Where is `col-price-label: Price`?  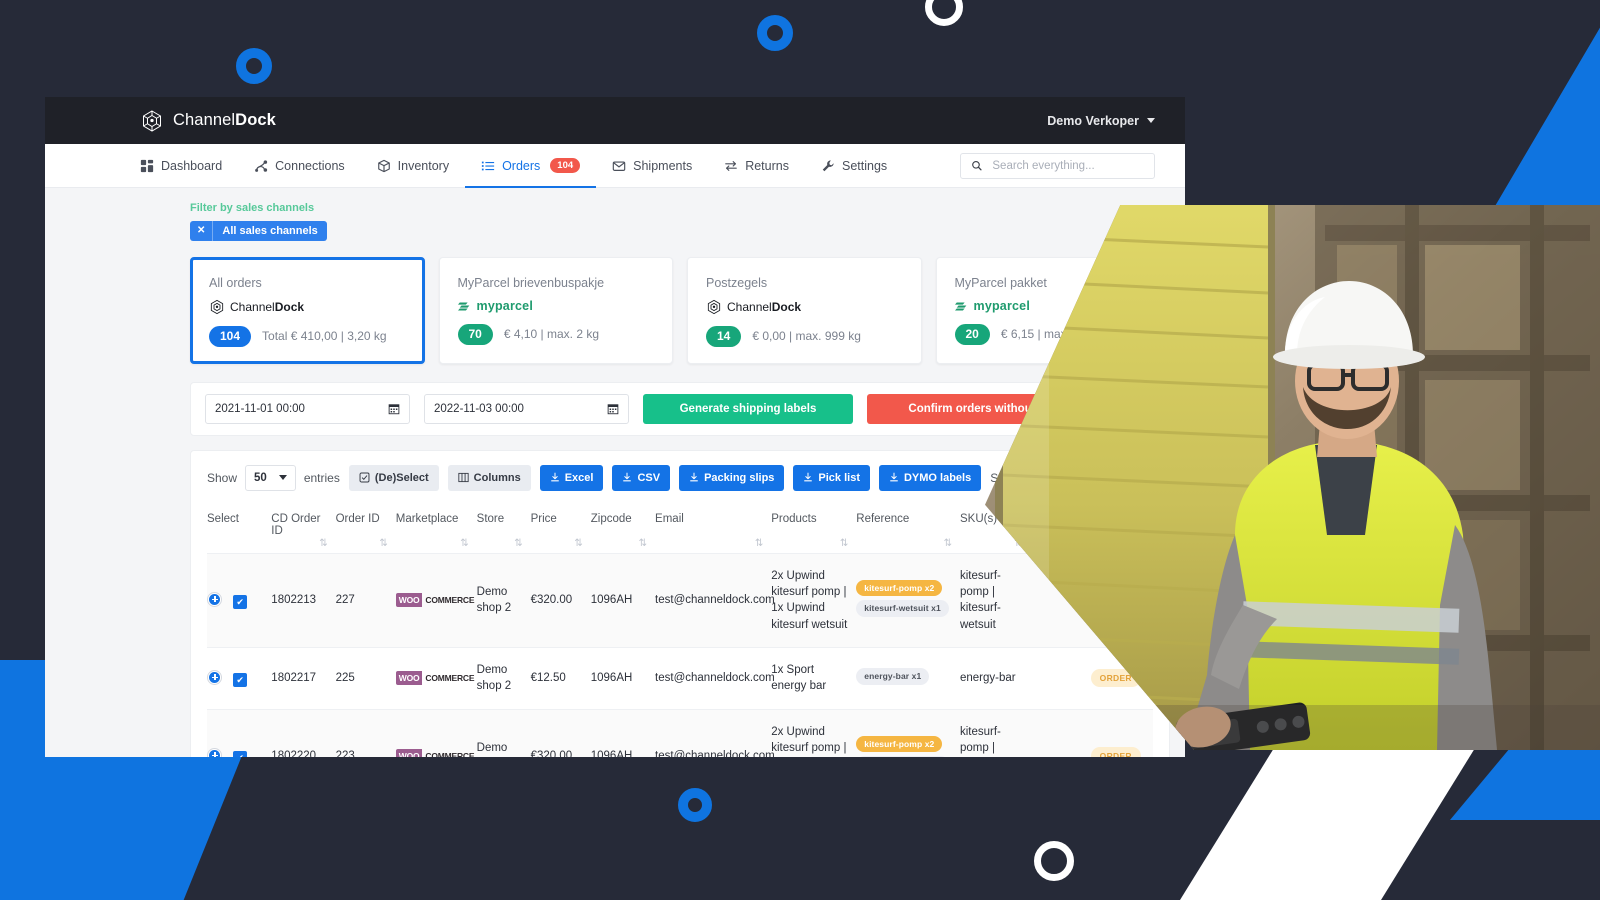
col-price-label: Price is located at coordinates (543, 518).